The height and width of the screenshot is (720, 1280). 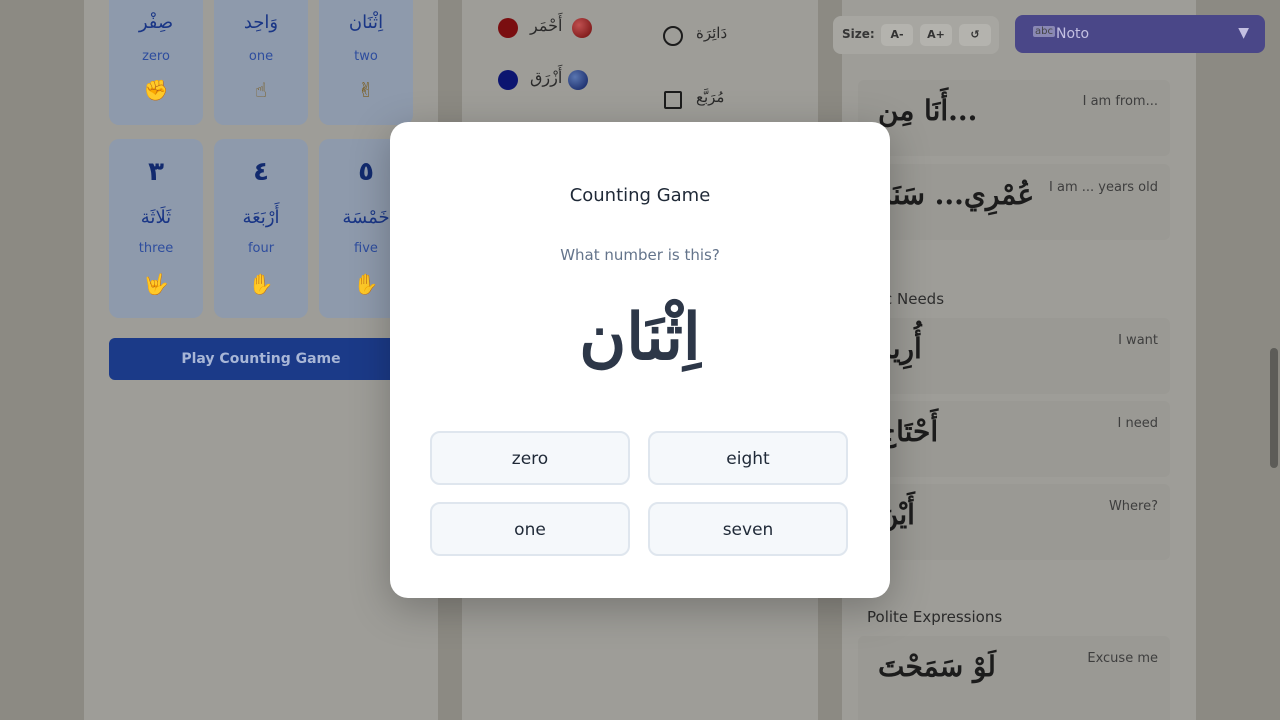 I want to click on size-controls: Size: A- A+ ↺, so click(x=916, y=35).